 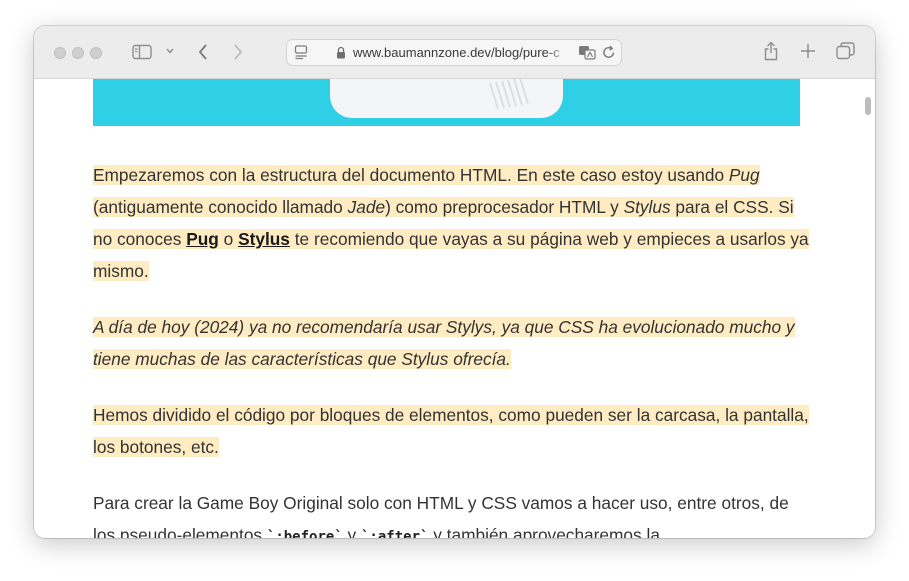 What do you see at coordinates (587, 54) in the screenshot?
I see `translate-icon` at bounding box center [587, 54].